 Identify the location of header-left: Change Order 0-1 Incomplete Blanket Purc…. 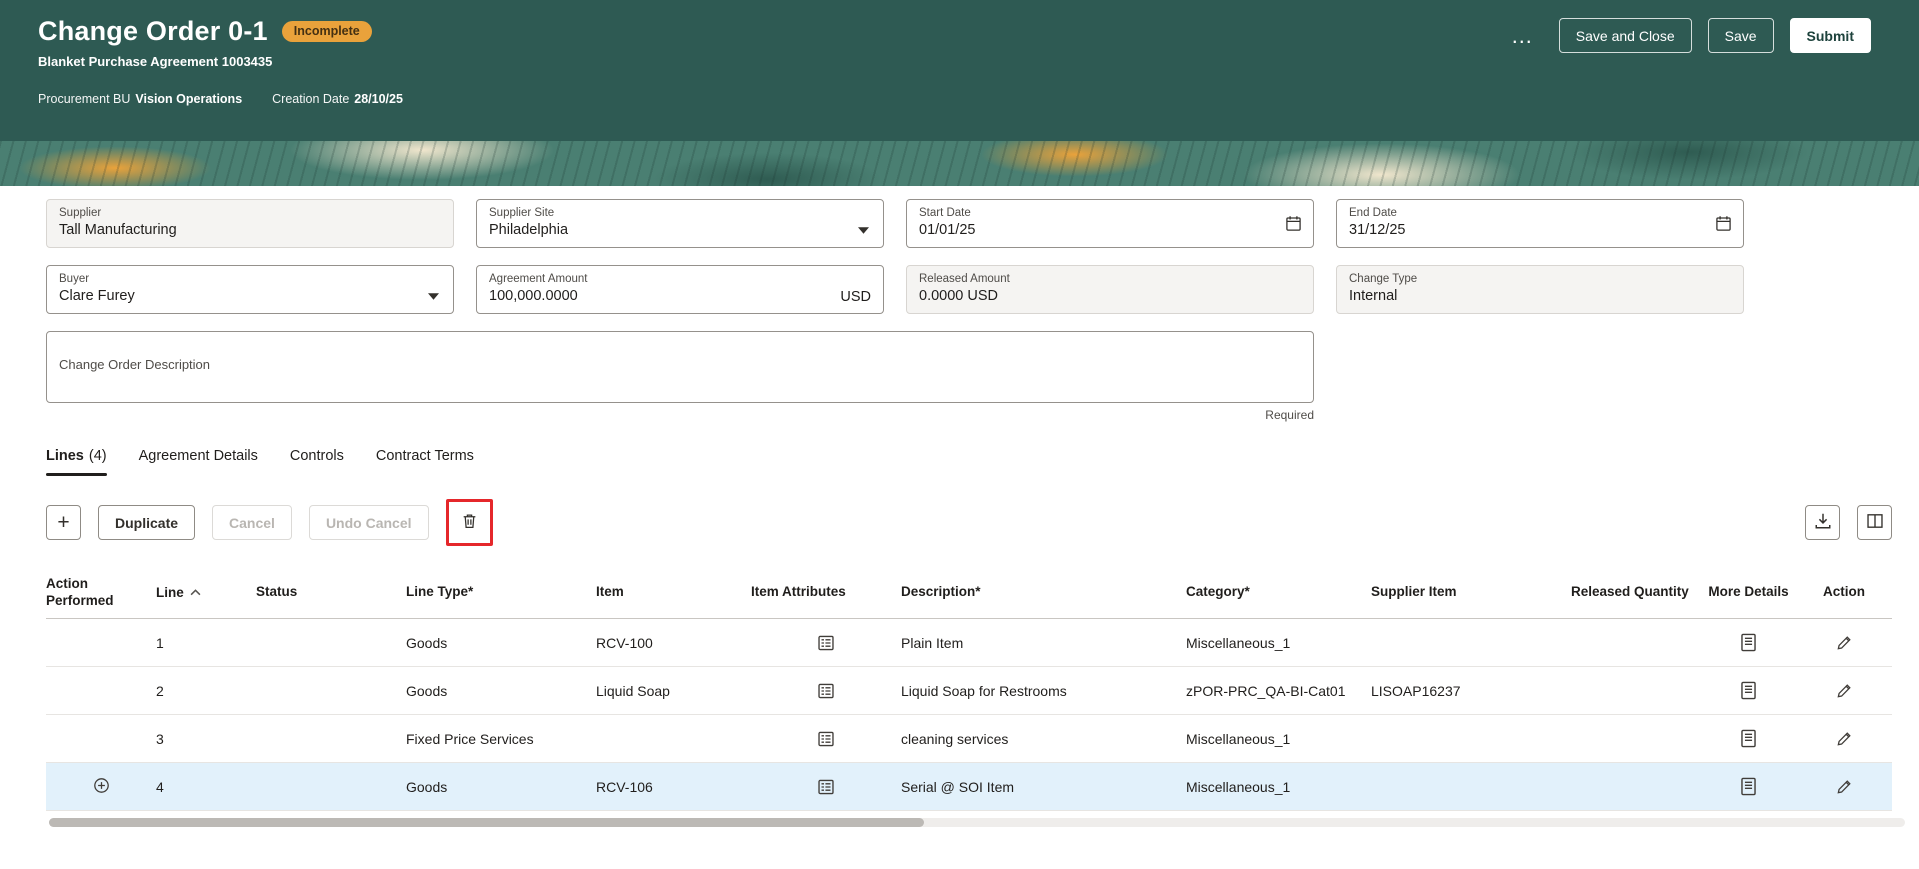
(220, 78).